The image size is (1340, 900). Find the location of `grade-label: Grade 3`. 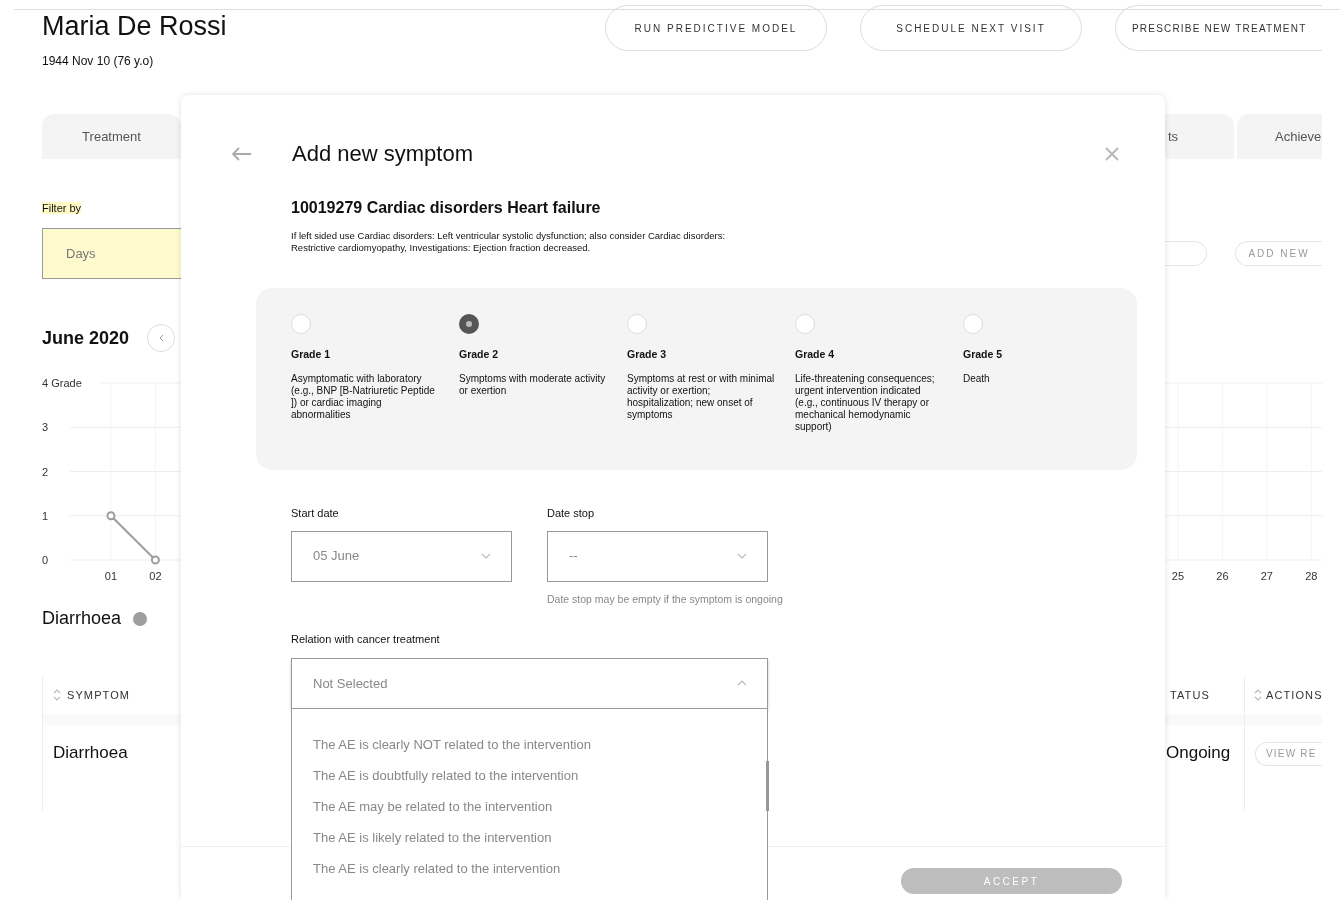

grade-label: Grade 3 is located at coordinates (647, 354).